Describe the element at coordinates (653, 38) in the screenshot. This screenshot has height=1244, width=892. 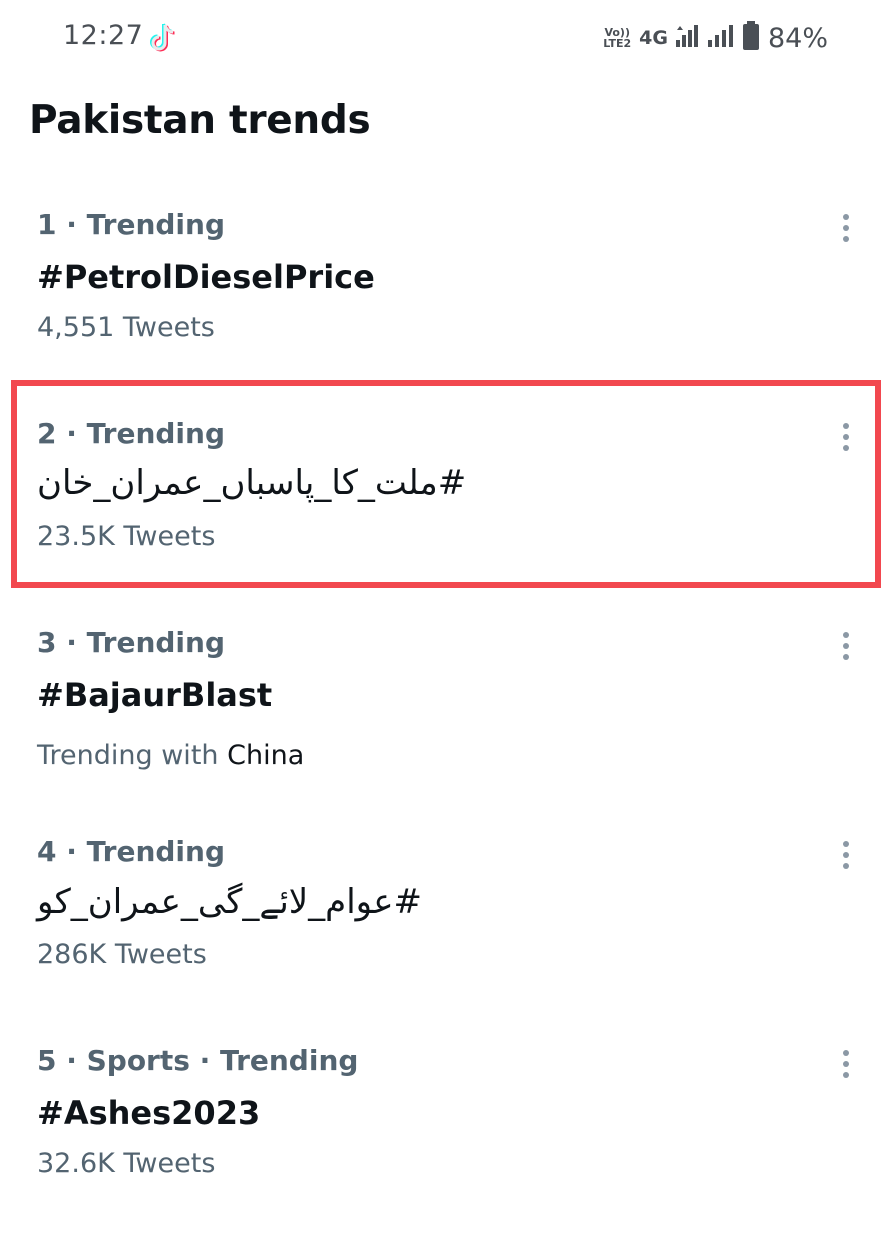
I see `network-type-label: 4G` at that location.